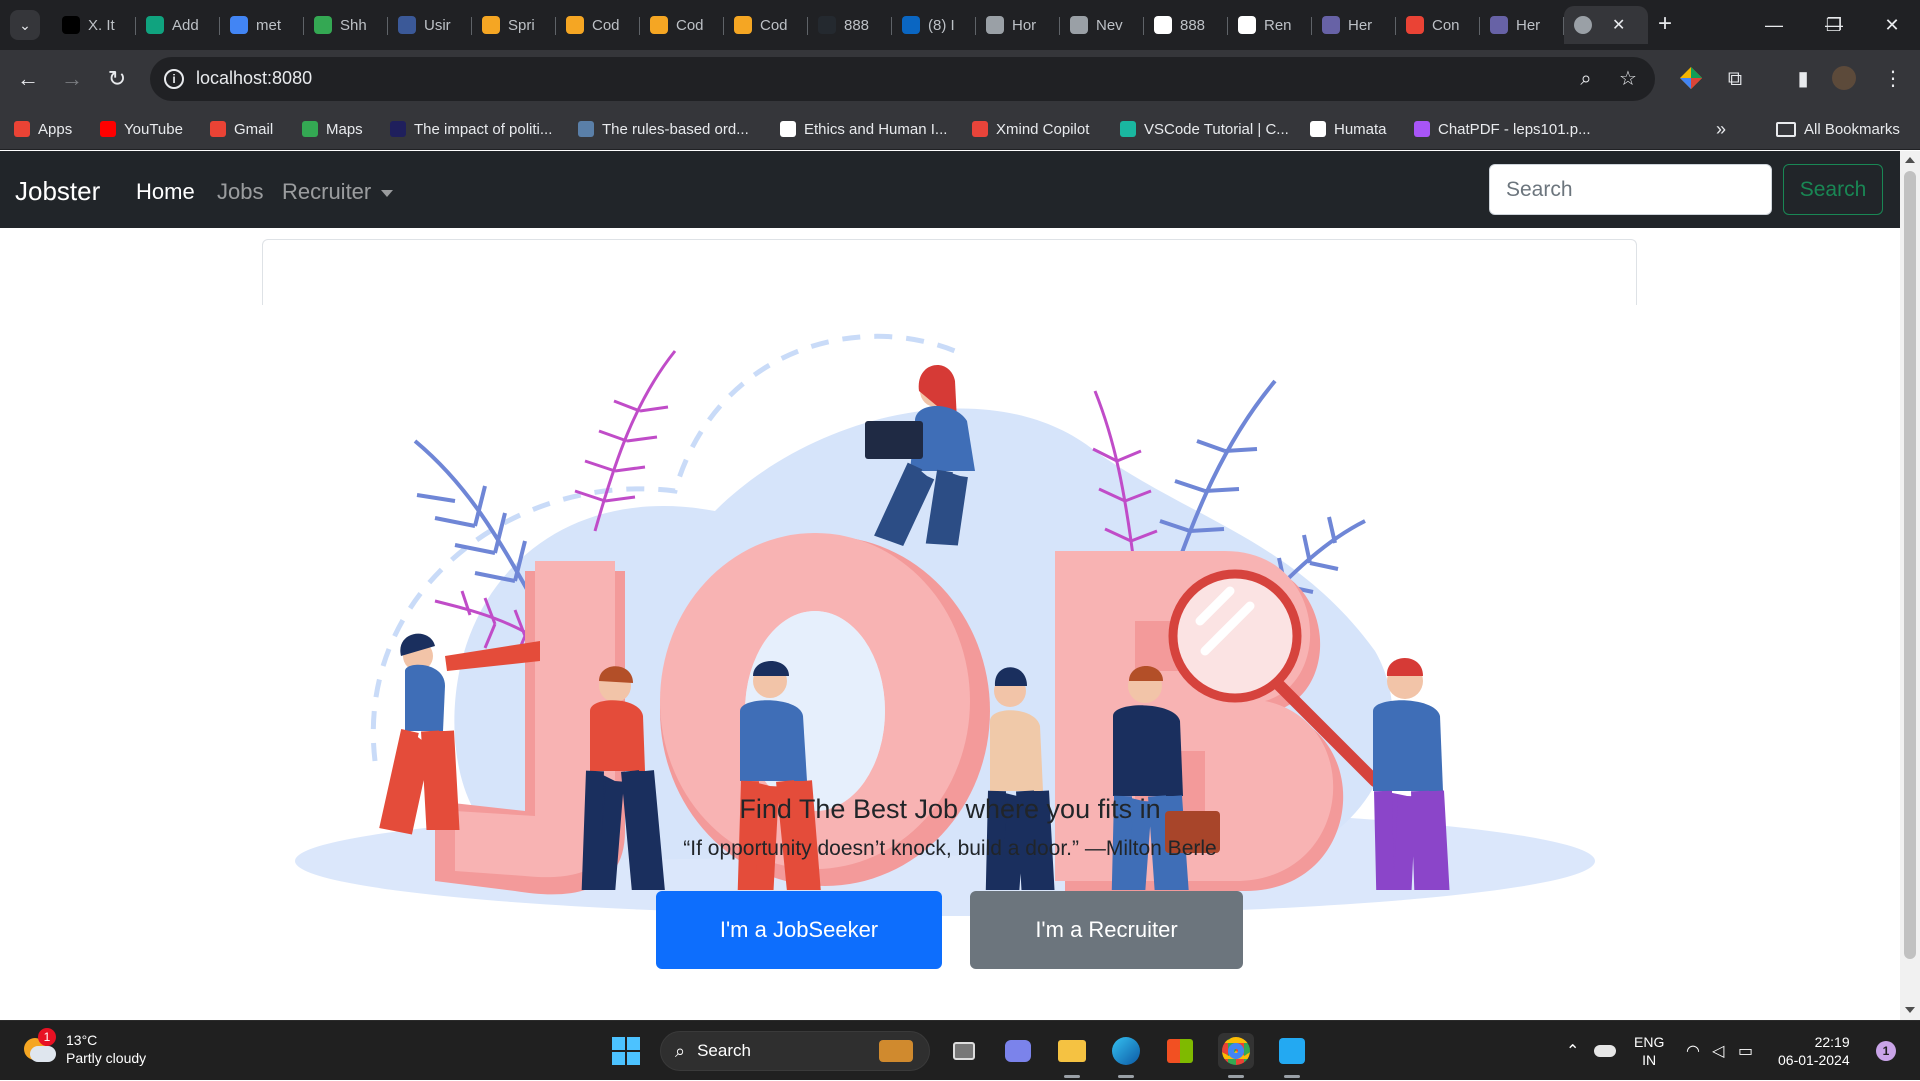 This screenshot has height=1081, width=1920. Describe the element at coordinates (346, 25) in the screenshot. I see `browser-tab: Shh` at that location.